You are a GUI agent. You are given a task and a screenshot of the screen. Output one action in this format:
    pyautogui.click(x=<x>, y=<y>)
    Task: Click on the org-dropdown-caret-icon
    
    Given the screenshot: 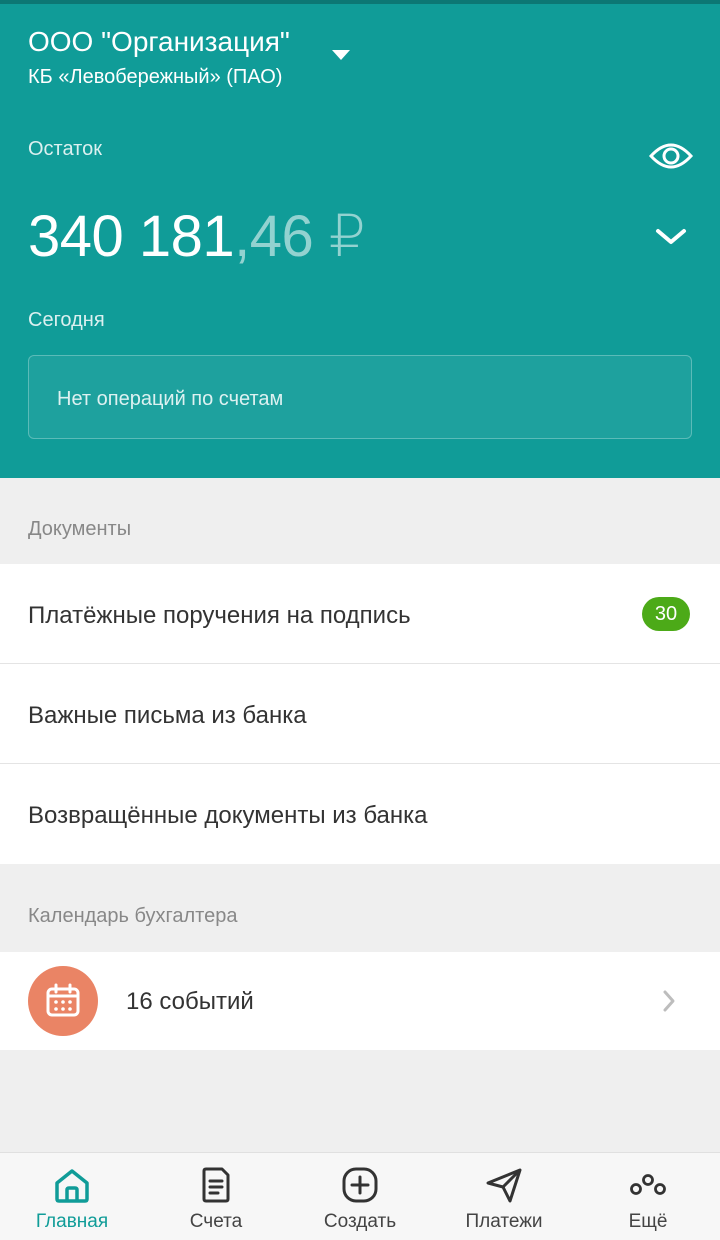 What is the action you would take?
    pyautogui.click(x=341, y=55)
    